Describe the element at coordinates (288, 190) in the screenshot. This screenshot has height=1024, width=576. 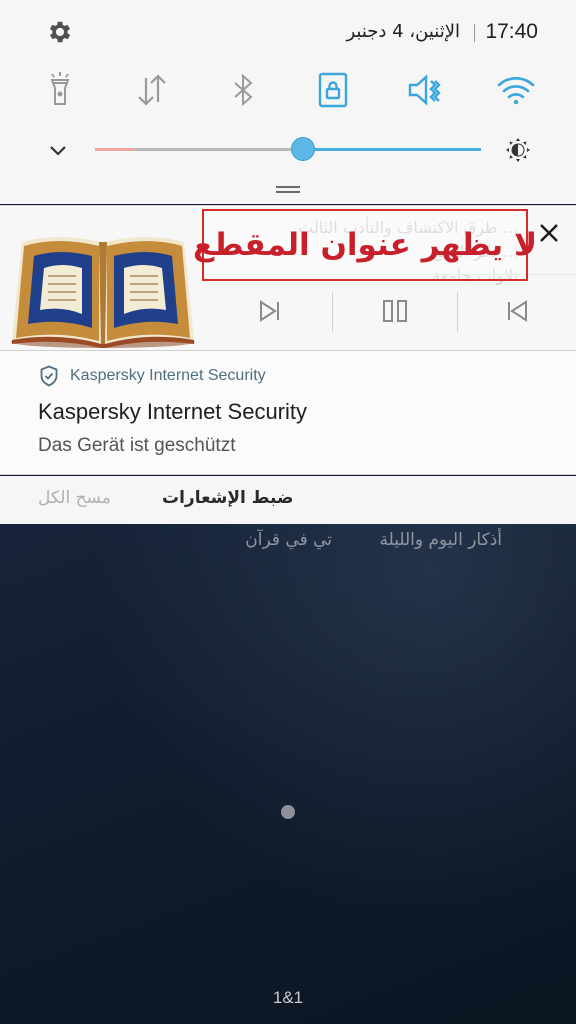
I see `panel-drag-handle` at that location.